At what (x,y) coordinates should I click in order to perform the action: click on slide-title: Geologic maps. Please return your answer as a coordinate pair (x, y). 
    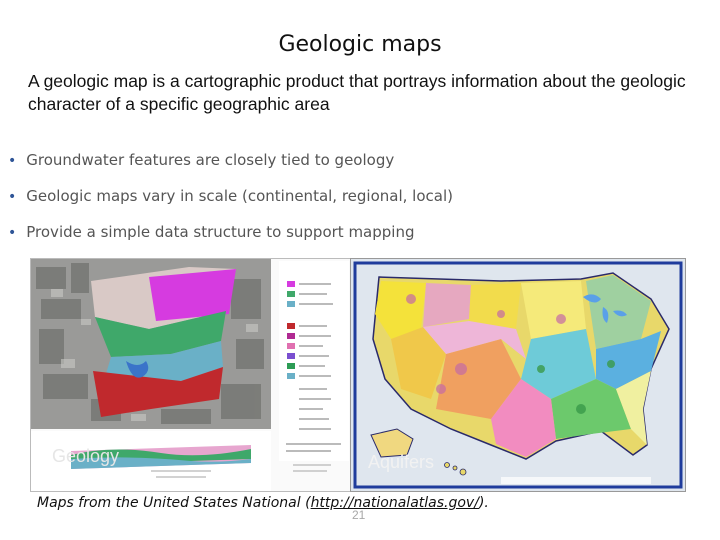
    Looking at the image, I should click on (360, 44).